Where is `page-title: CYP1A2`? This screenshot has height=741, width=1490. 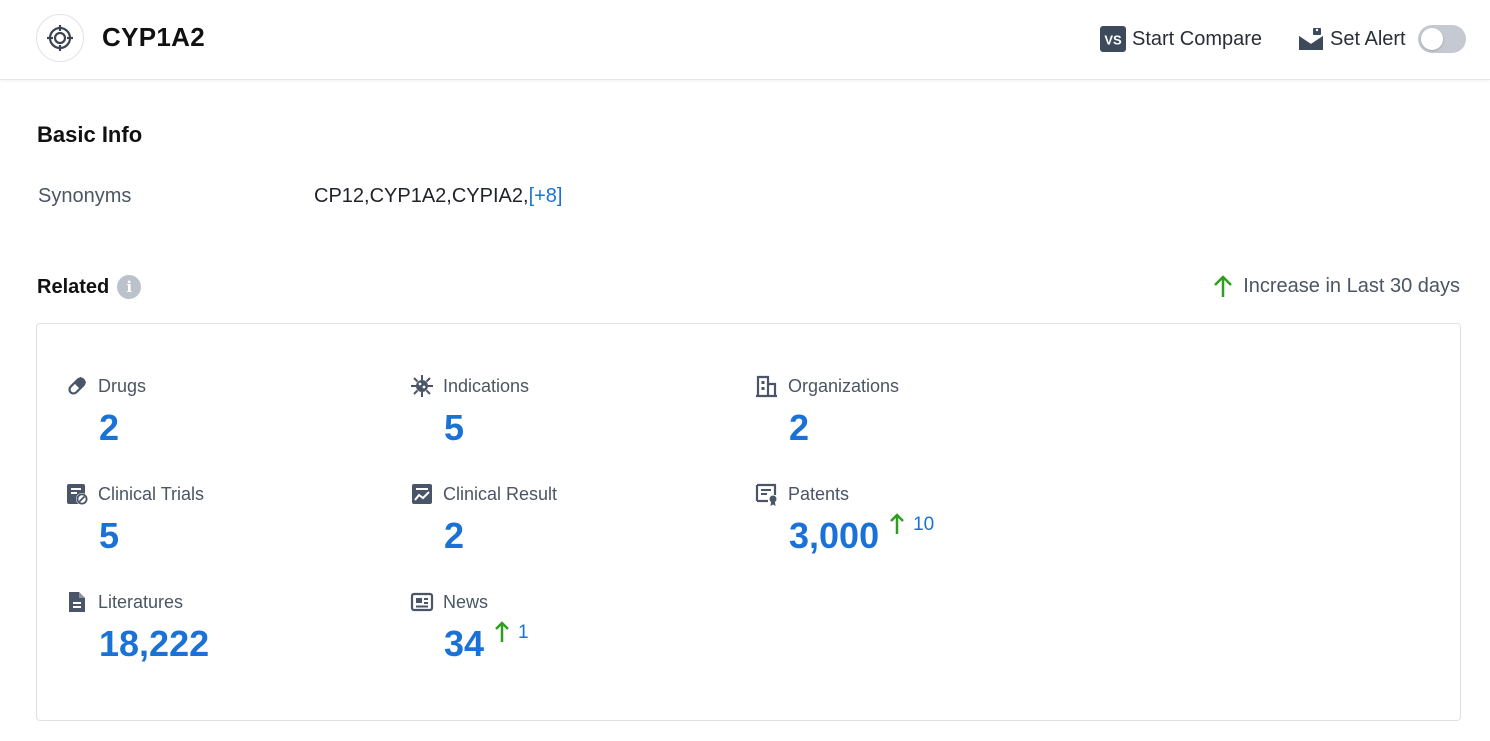 page-title: CYP1A2 is located at coordinates (153, 37).